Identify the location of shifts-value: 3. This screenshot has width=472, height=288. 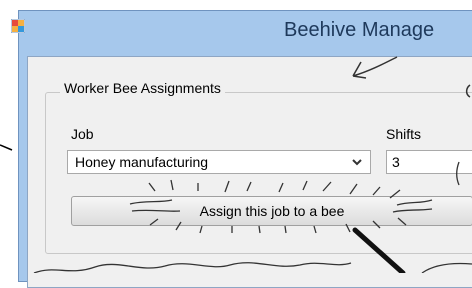
(396, 162).